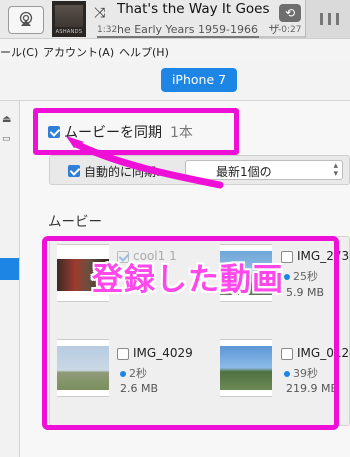  I want to click on auto-sync-select: 最新1個の ▴ ▾, so click(264, 170).